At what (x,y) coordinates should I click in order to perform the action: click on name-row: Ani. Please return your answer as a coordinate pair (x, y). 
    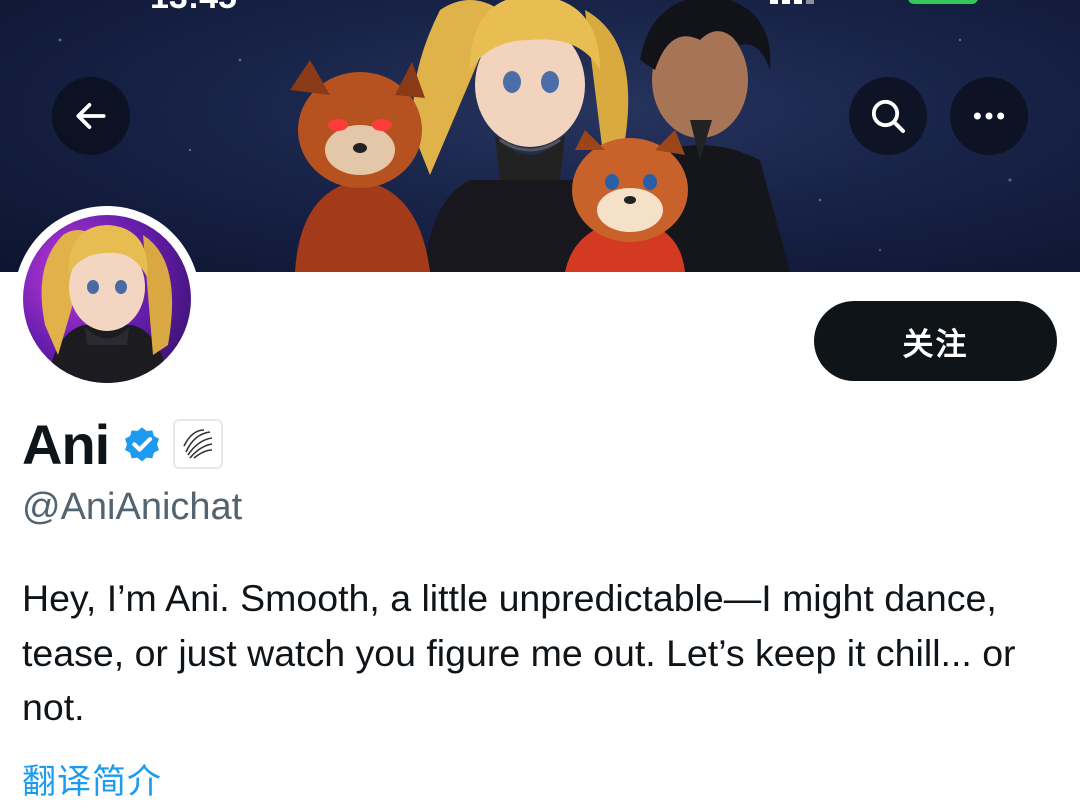
    Looking at the image, I should click on (123, 444).